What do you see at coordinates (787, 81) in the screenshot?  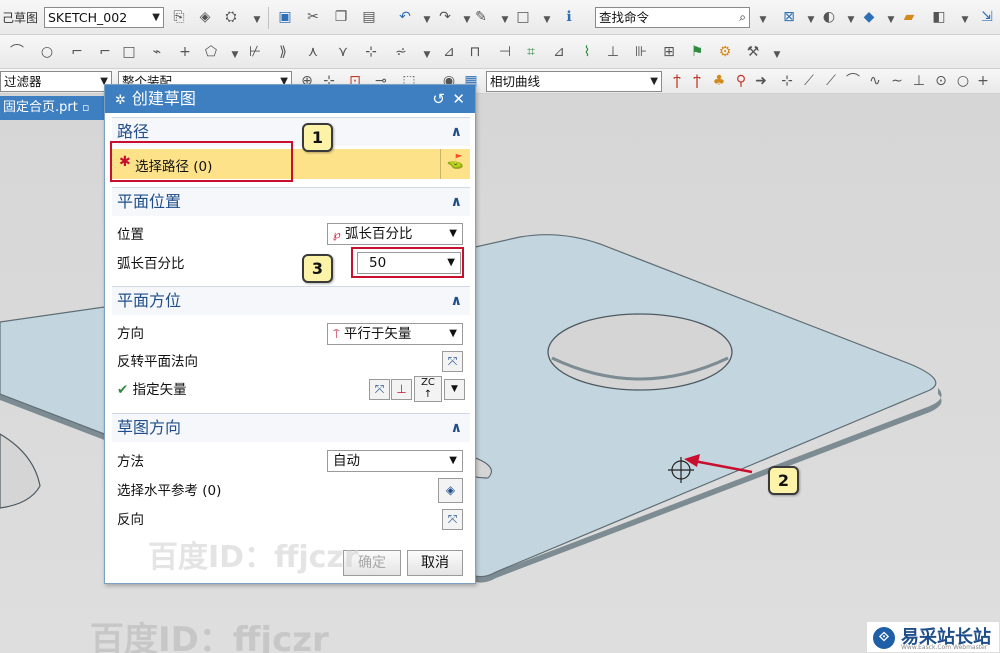 I see `snap-end-icon: ⊹` at bounding box center [787, 81].